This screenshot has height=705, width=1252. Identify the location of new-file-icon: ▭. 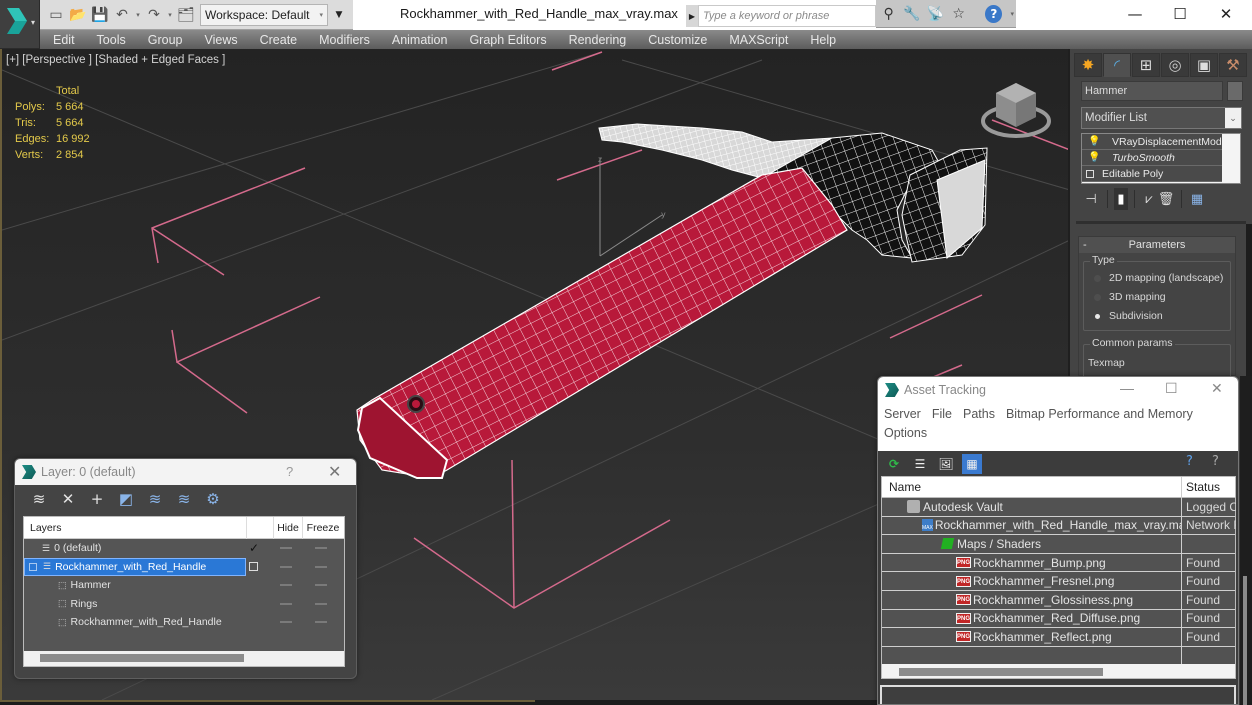
(56, 15).